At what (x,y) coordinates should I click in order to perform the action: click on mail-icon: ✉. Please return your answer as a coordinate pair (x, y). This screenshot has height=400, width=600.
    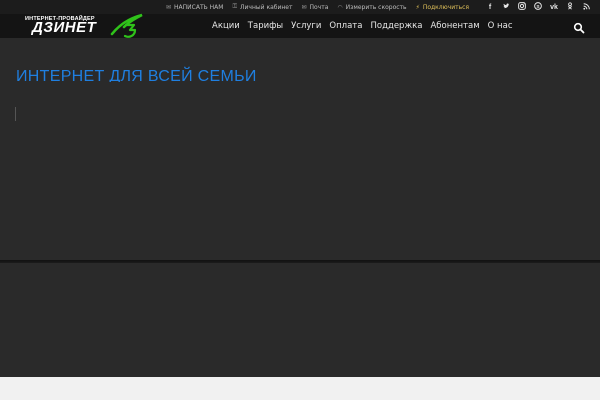
    Looking at the image, I should click on (169, 7).